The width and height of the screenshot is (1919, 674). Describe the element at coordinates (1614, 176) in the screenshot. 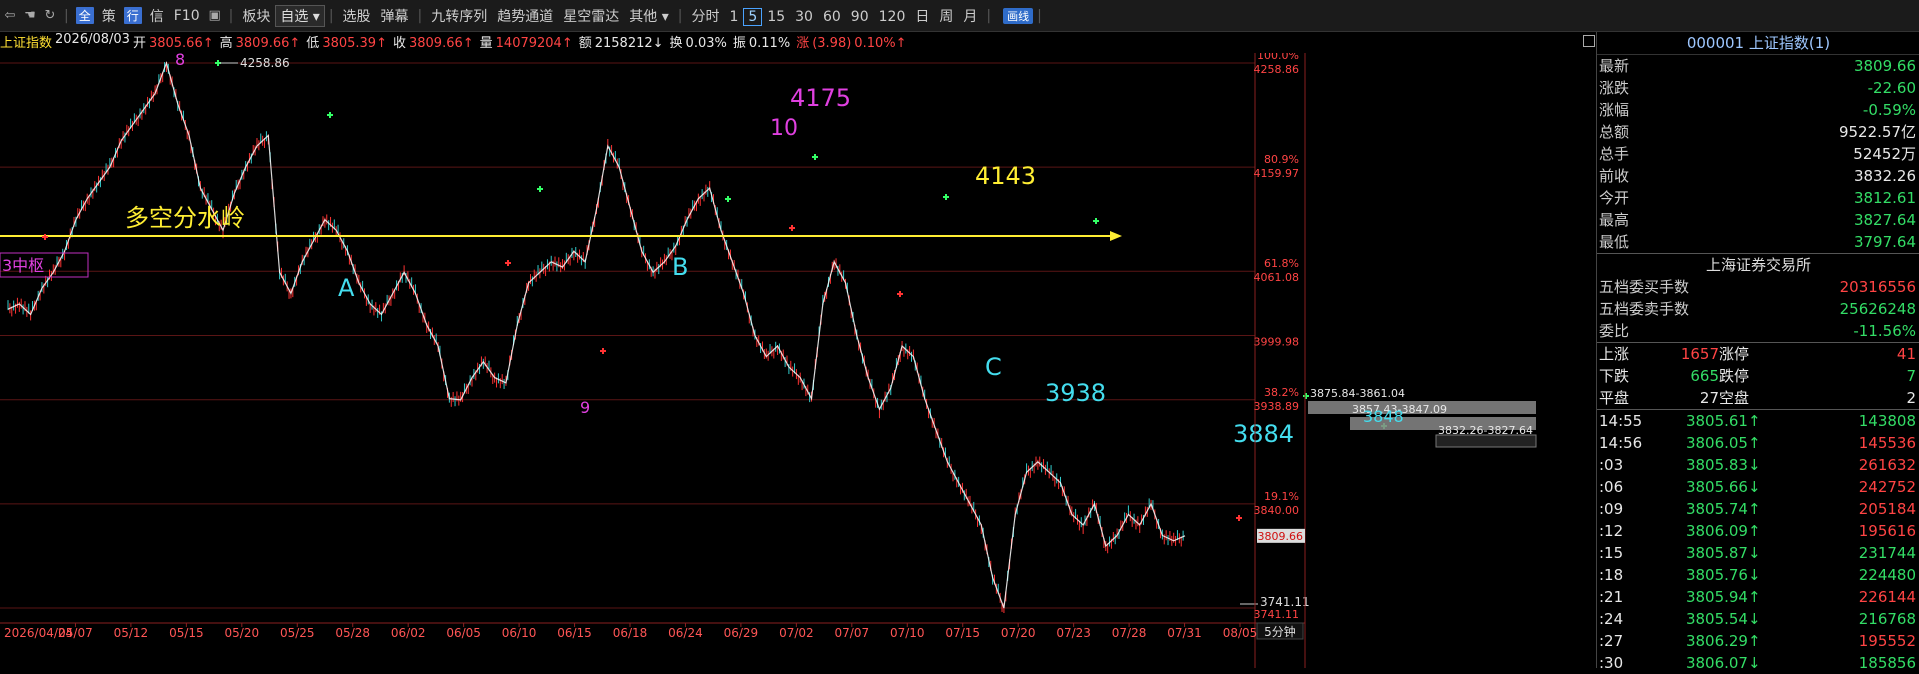

I see `row-label: 前收` at that location.